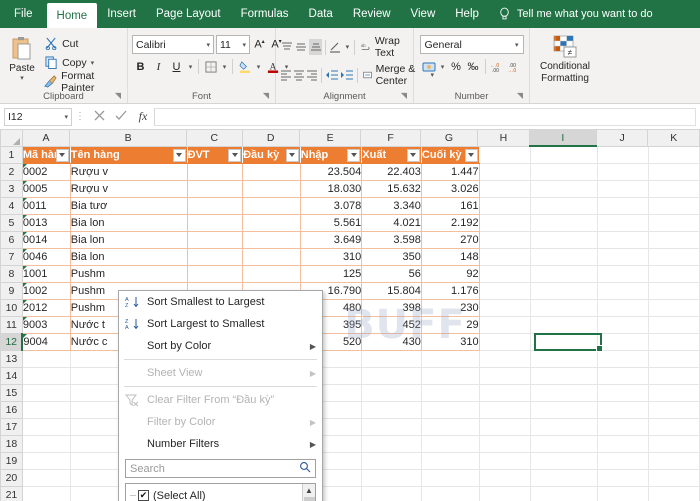 This screenshot has height=501, width=700. Describe the element at coordinates (224, 66) in the screenshot. I see `borders-chevron-down-icon: ▾` at that location.